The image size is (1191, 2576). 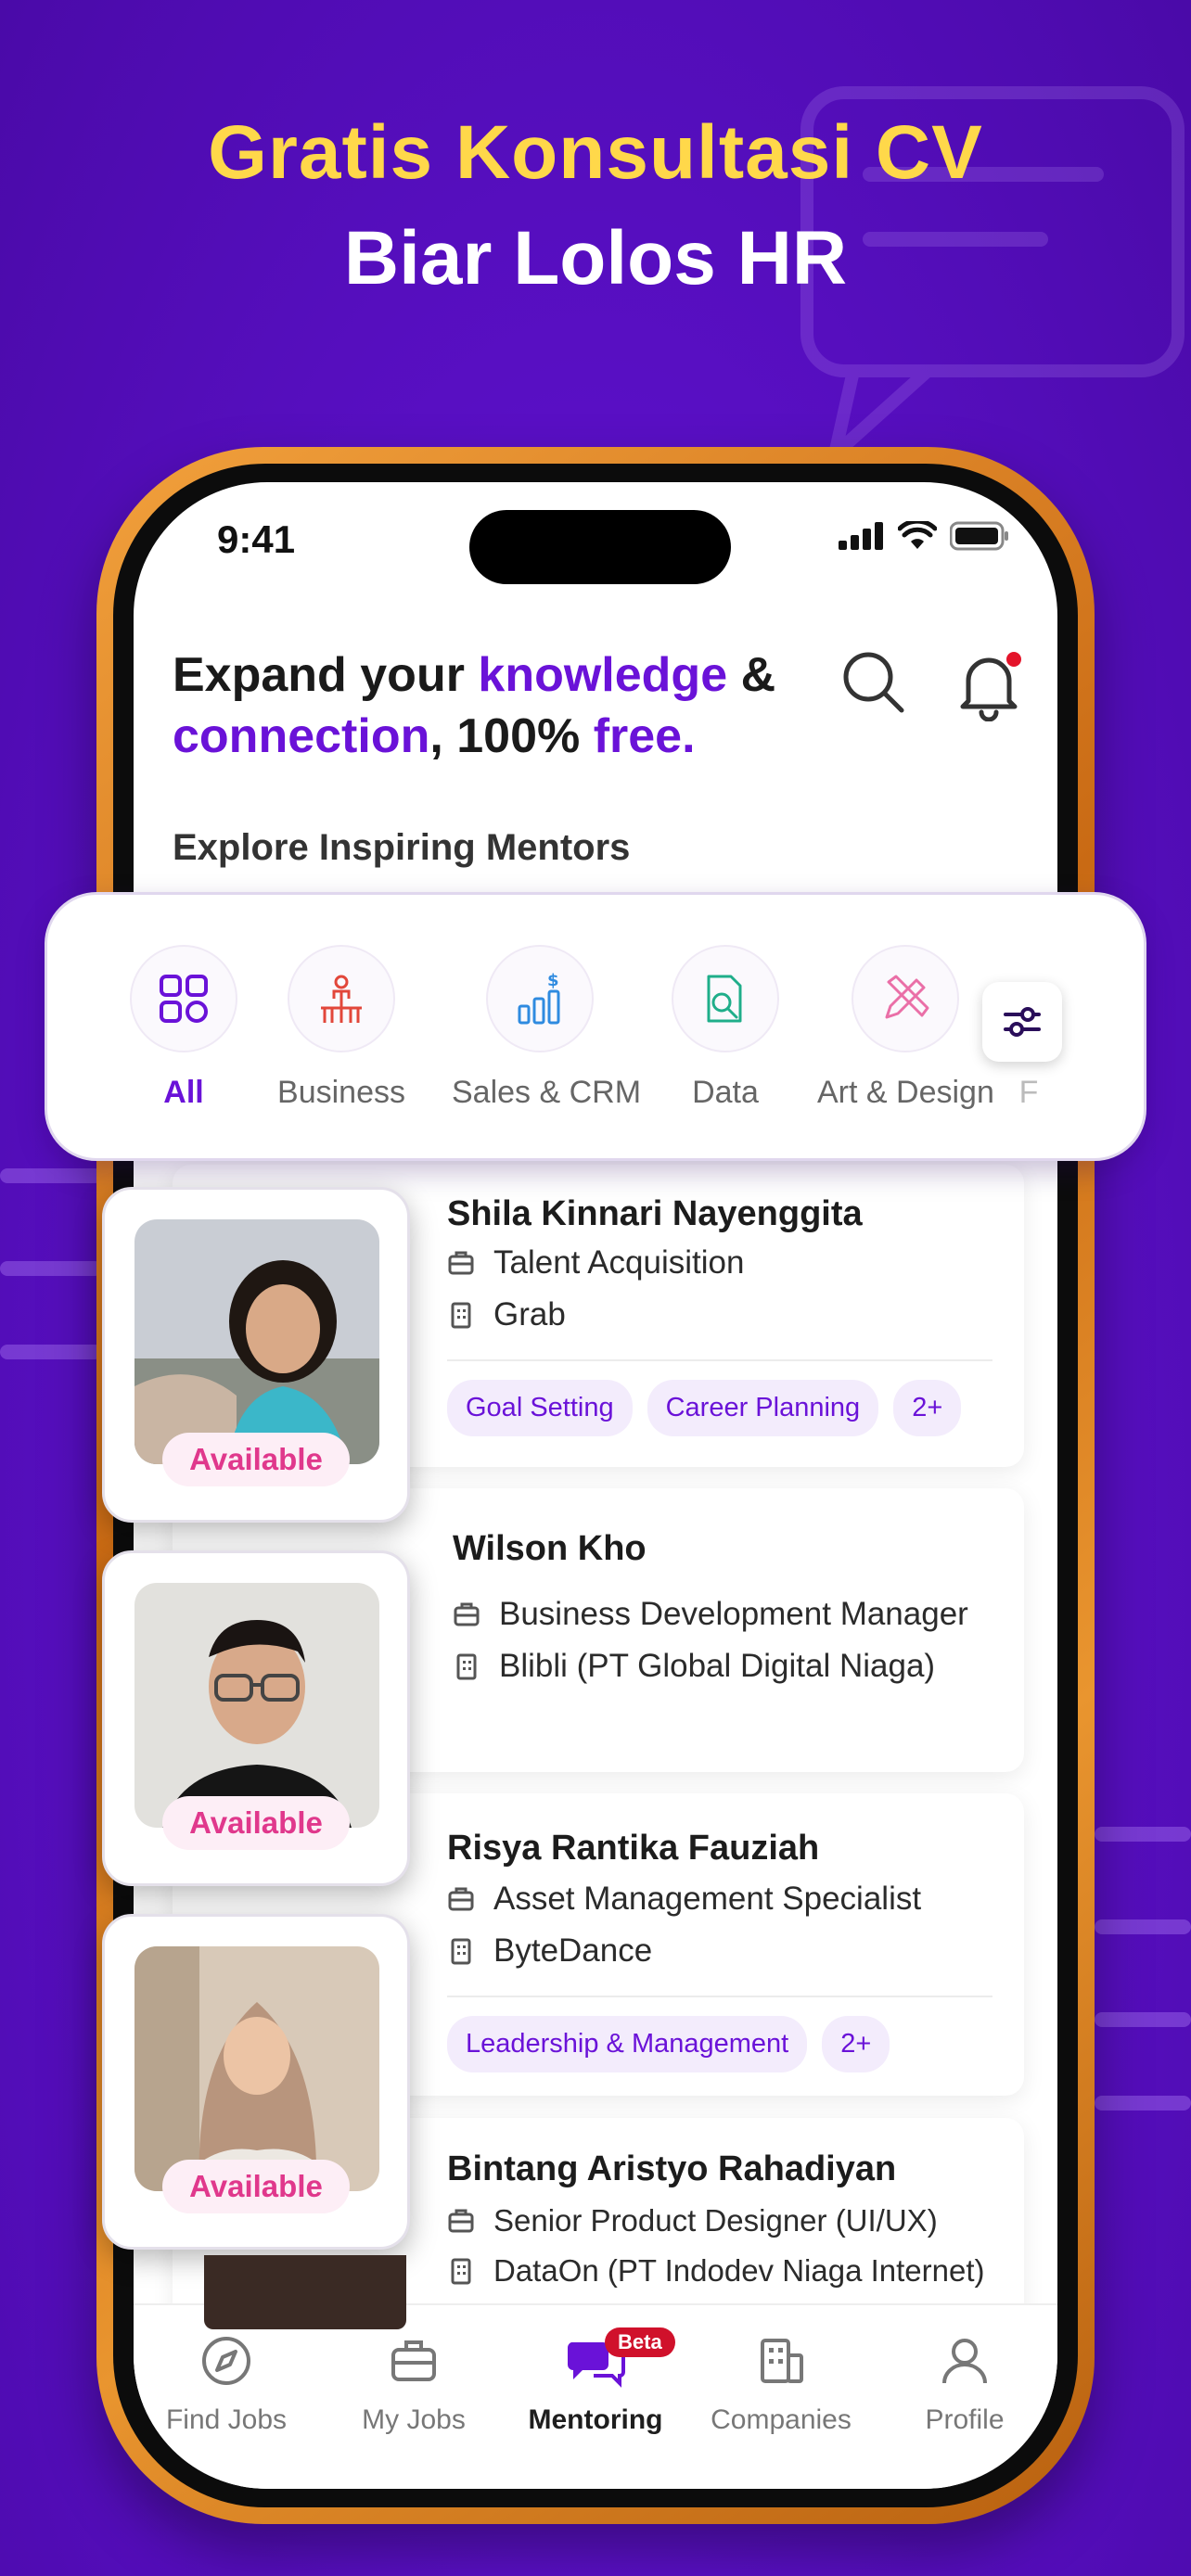 I want to click on business-people-icon, so click(x=341, y=999).